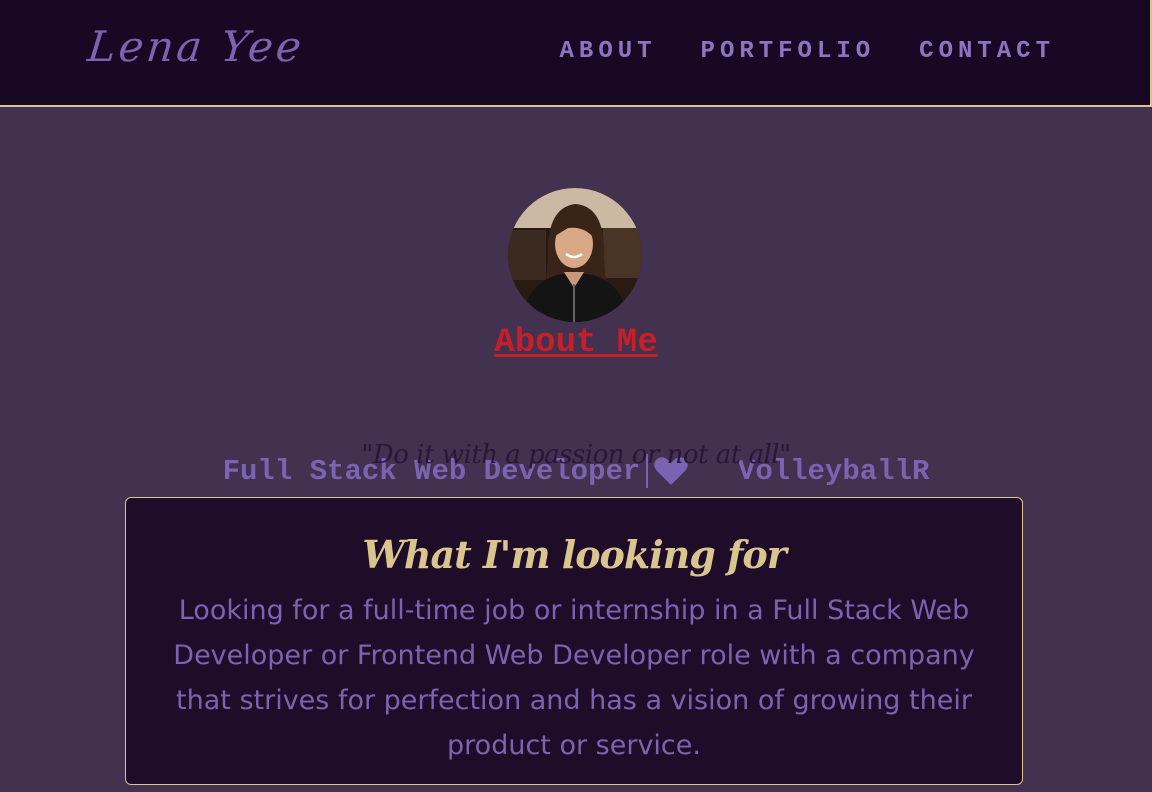 The width and height of the screenshot is (1152, 792). What do you see at coordinates (575, 255) in the screenshot?
I see `profile-avatar` at bounding box center [575, 255].